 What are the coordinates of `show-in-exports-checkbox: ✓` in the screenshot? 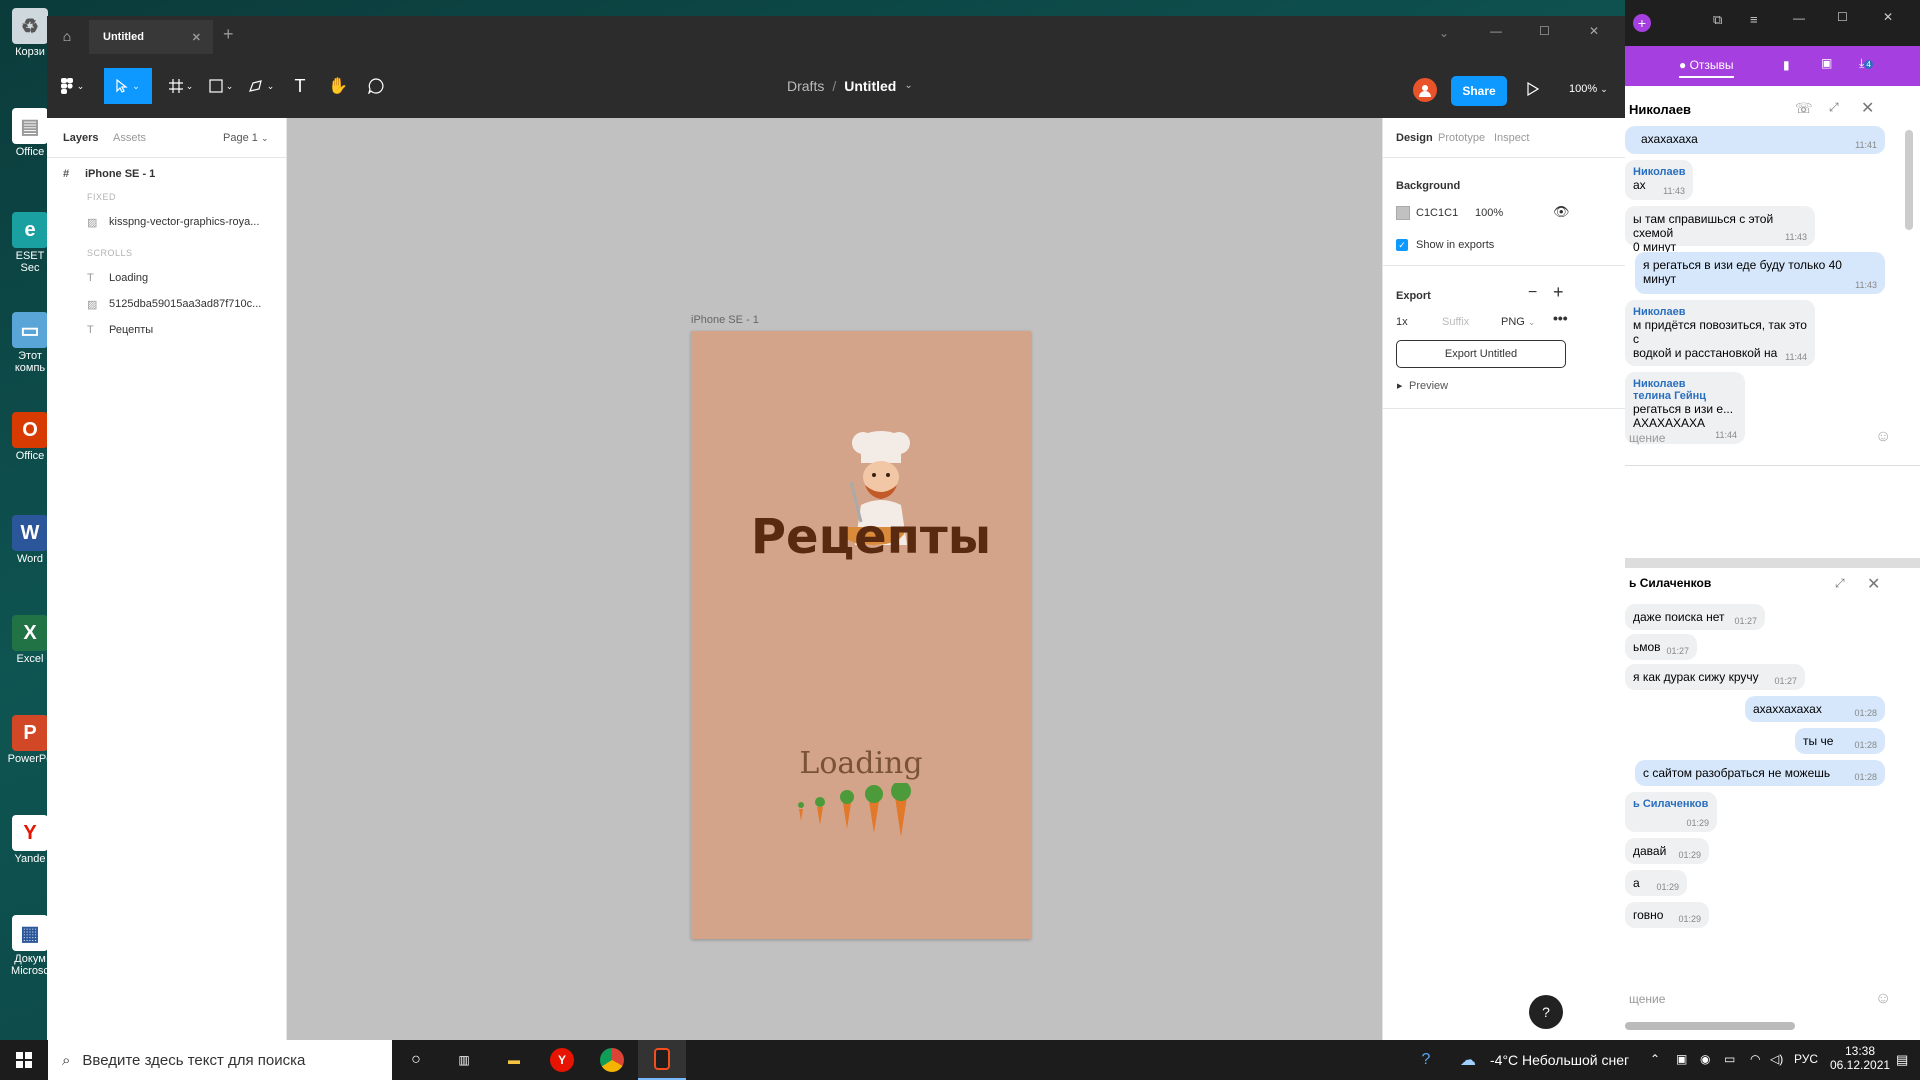 It's located at (1402, 245).